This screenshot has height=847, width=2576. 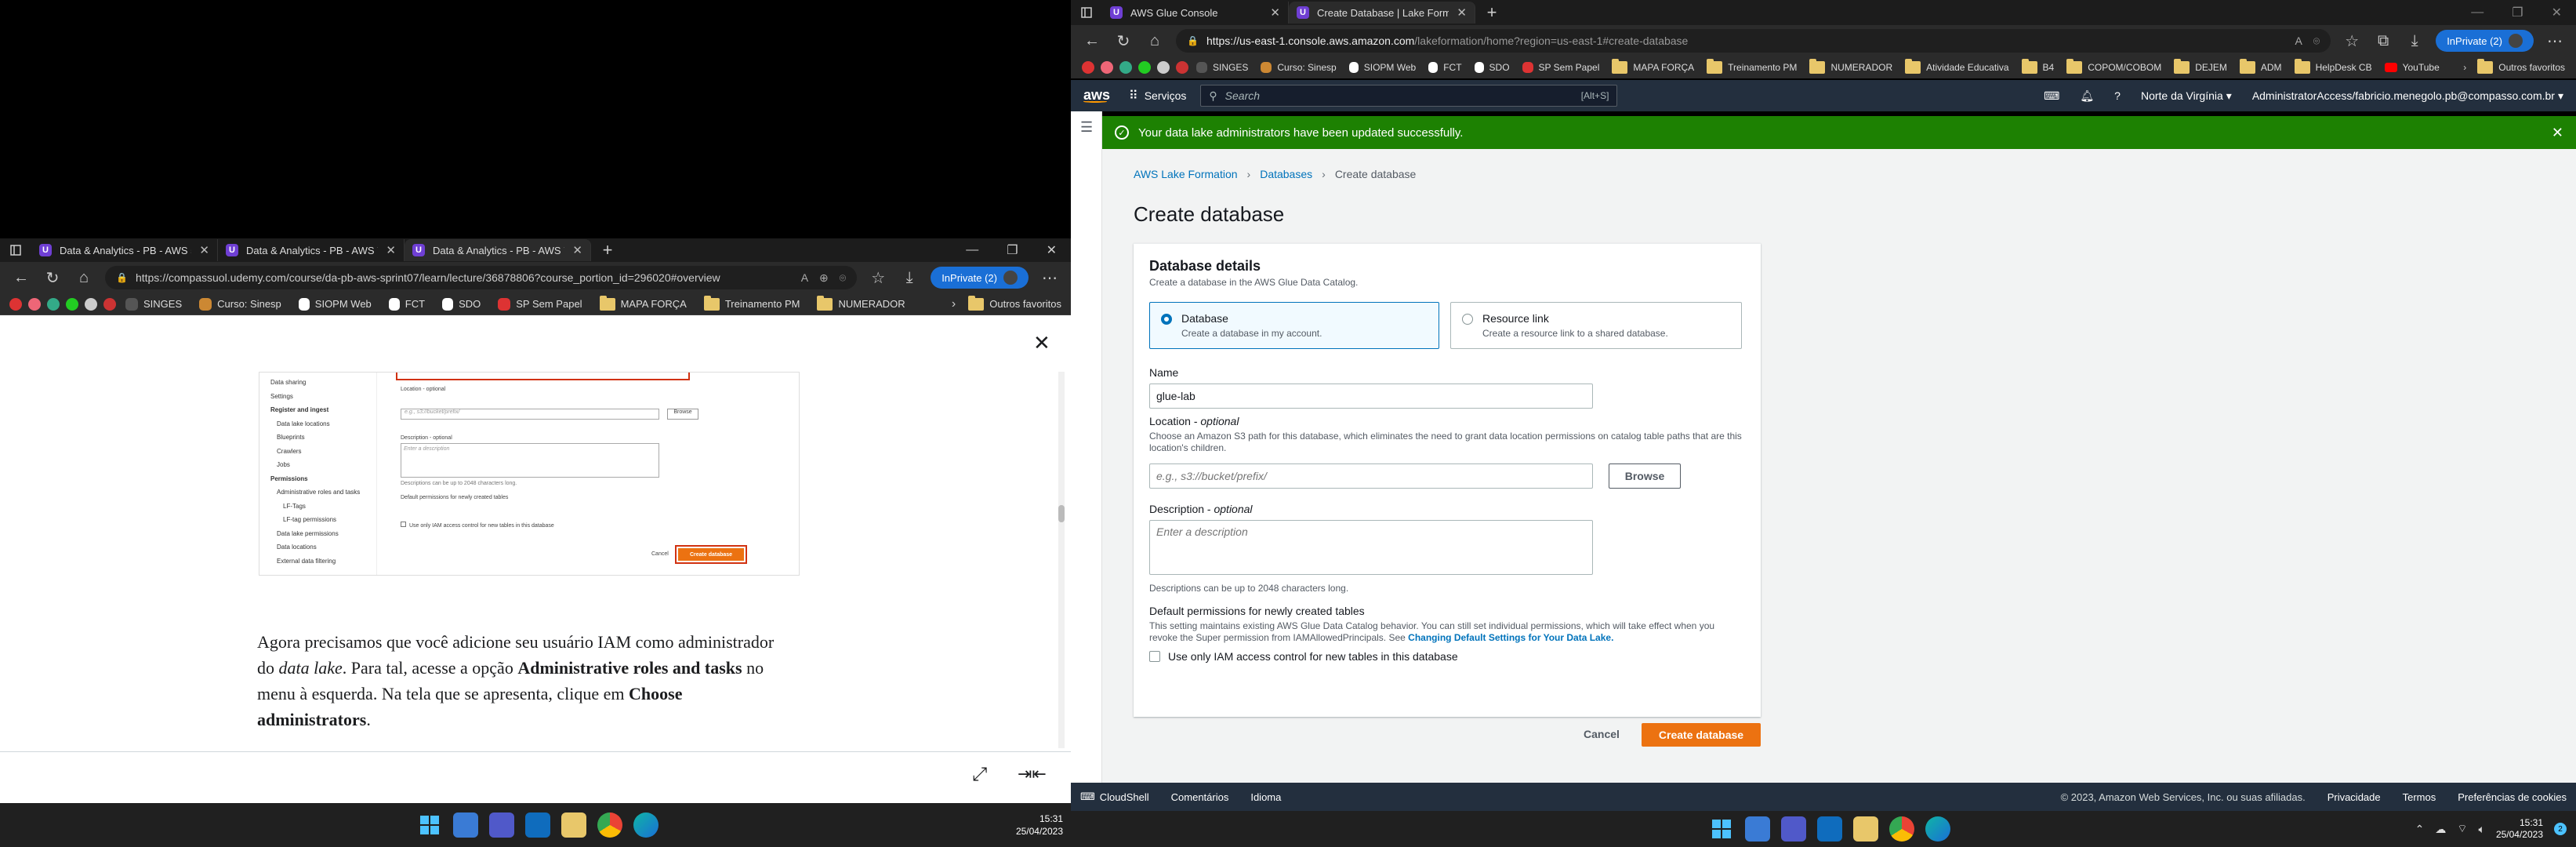 I want to click on left-tab-2: U Data & Analytics - PB - AWS 7/1: ✕, so click(x=311, y=250).